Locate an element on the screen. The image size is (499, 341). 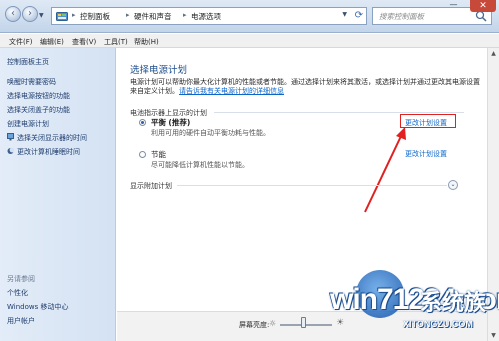
monitor-icon is located at coordinates (10, 137).